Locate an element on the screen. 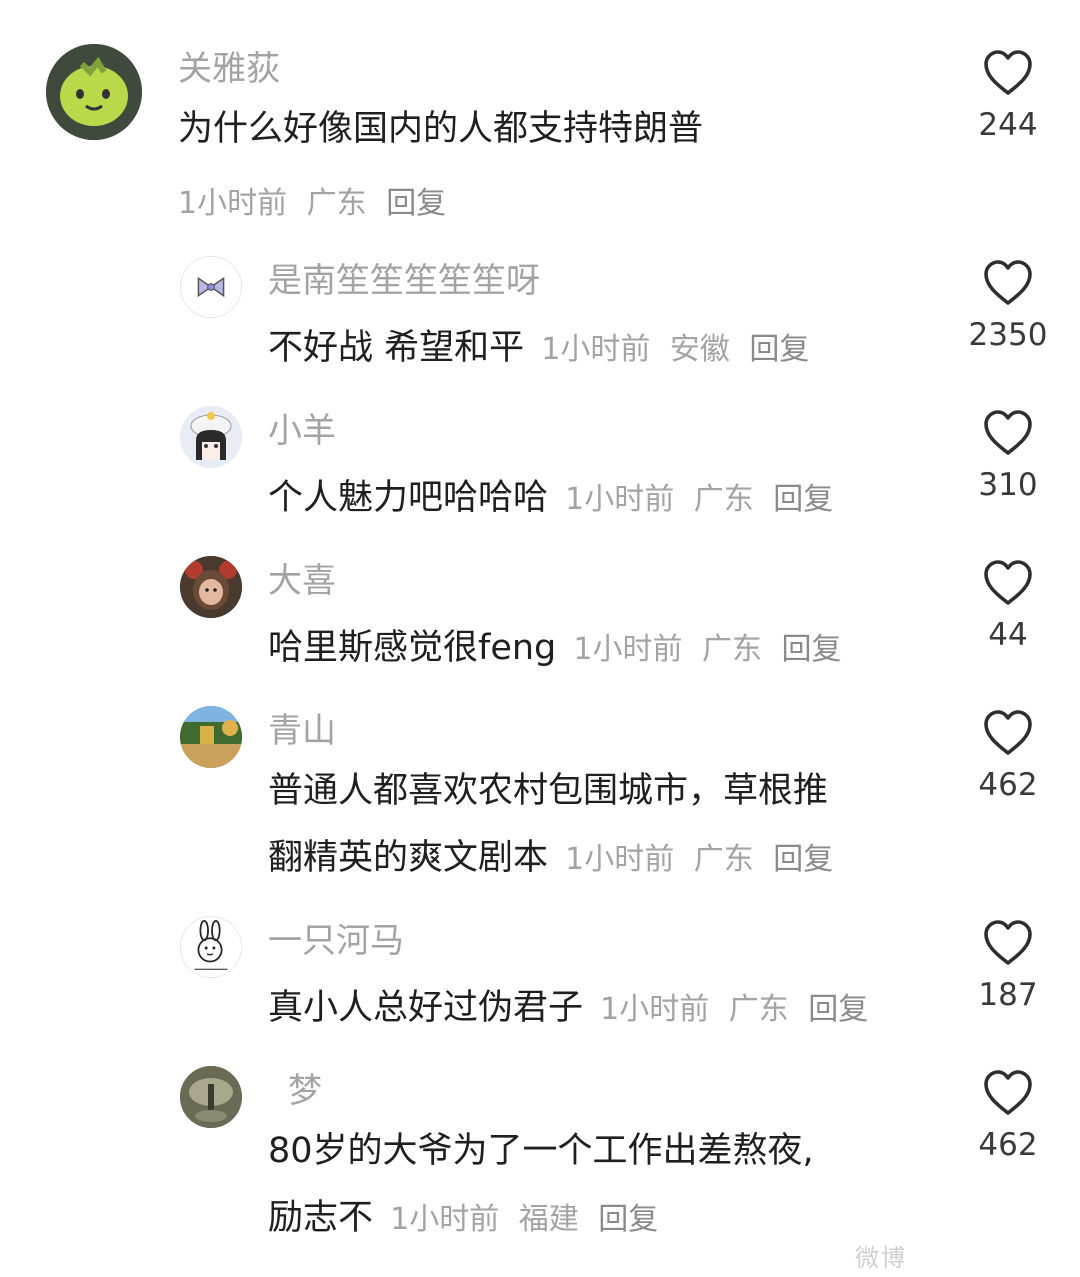 This screenshot has width=1080, height=1277. comment-body: 翻精英的爽文剧本 1小时前 广东 回复 is located at coordinates (555, 856).